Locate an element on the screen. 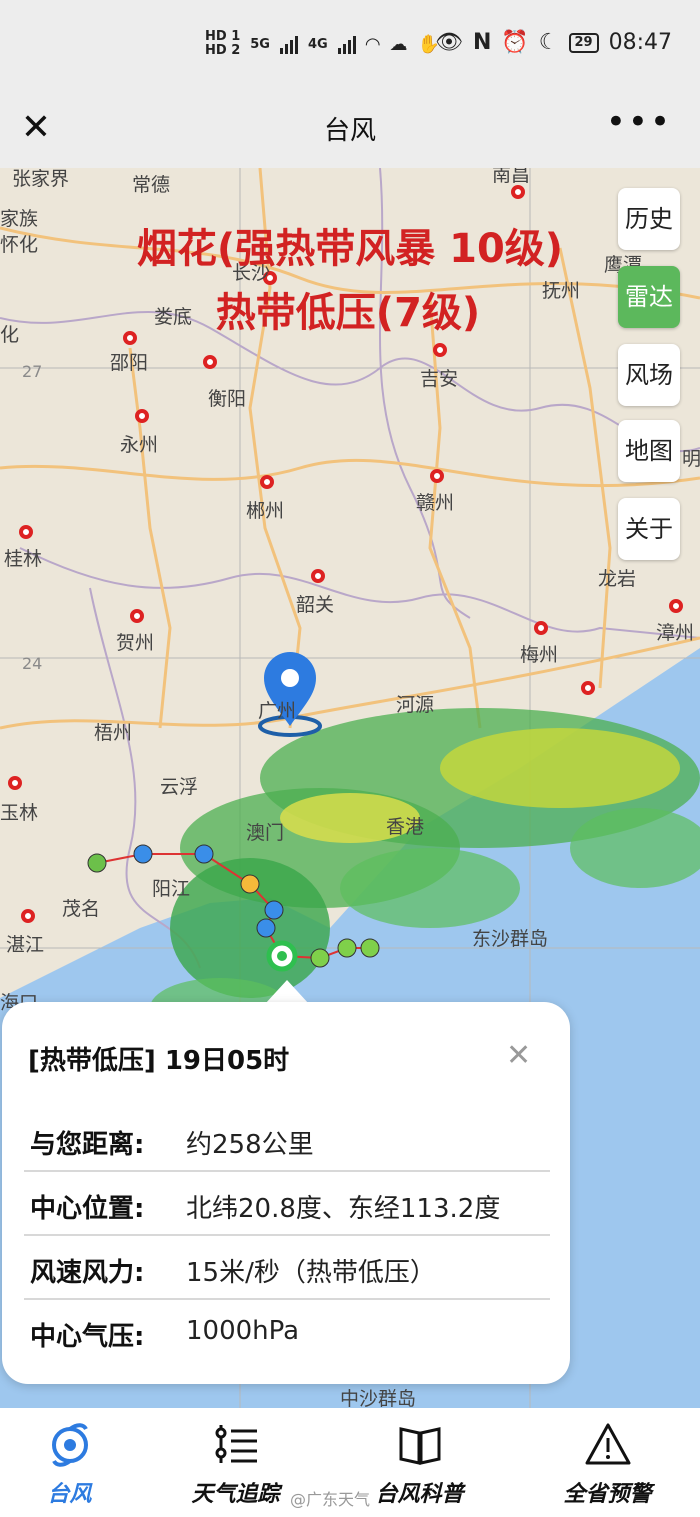 The height and width of the screenshot is (1517, 700). close-icon: ✕ is located at coordinates (518, 1055).